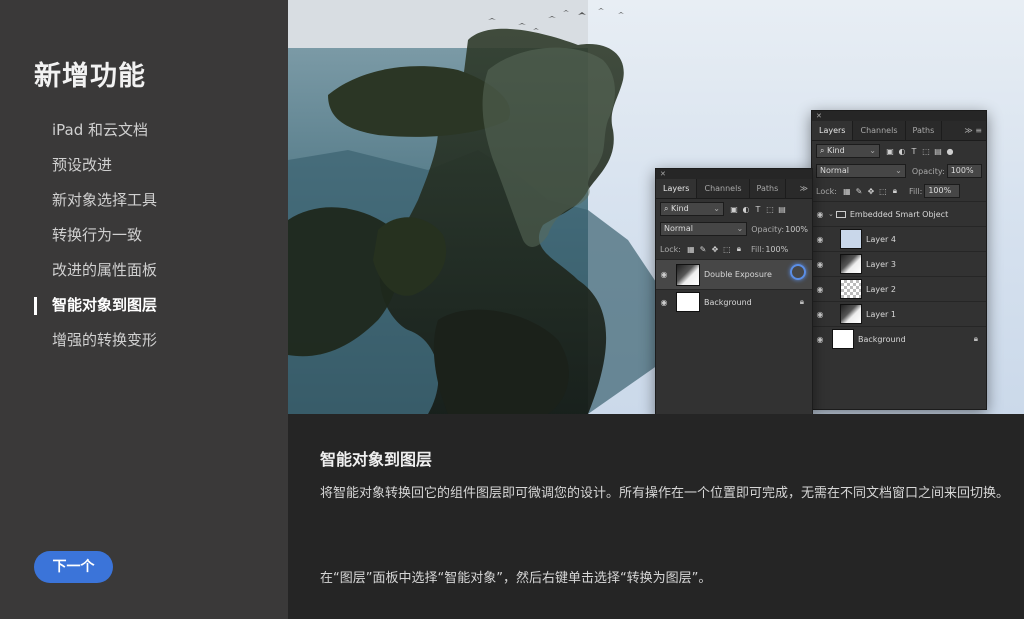 The height and width of the screenshot is (619, 1024). I want to click on layer-row: ◉ Layer 4, so click(899, 238).